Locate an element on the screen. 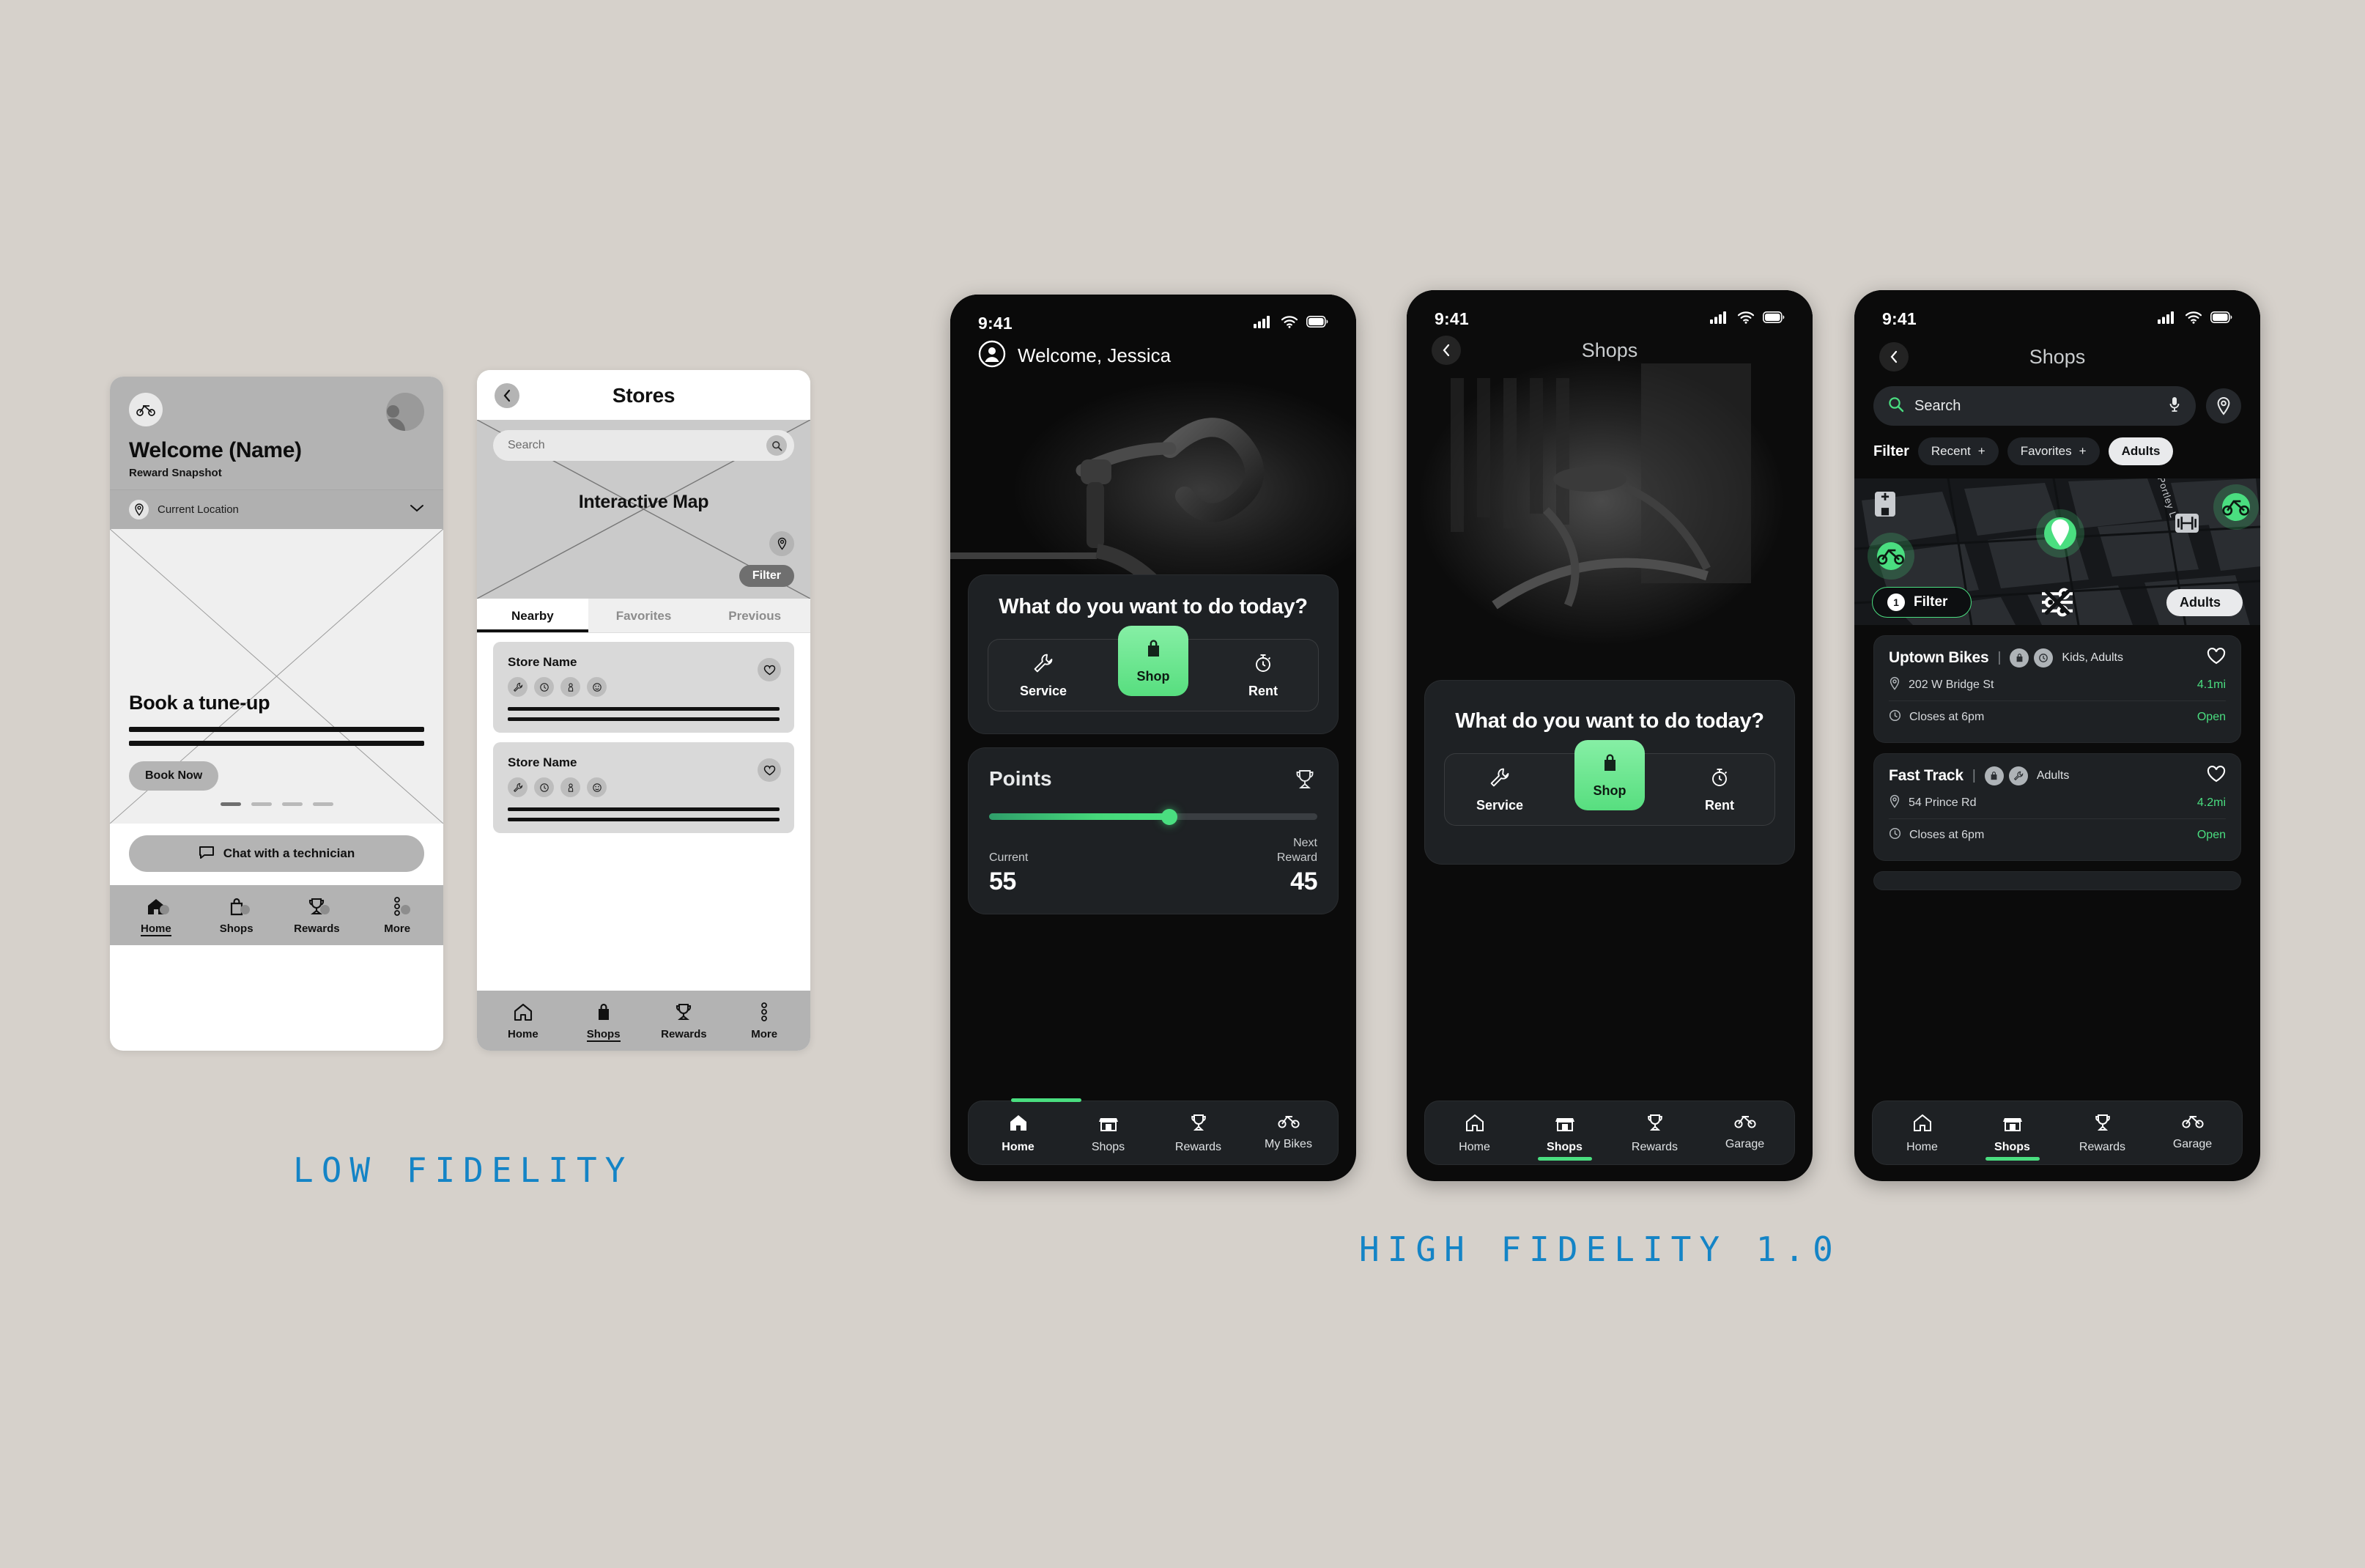 The height and width of the screenshot is (1568, 2365). user-circle-icon is located at coordinates (992, 355).